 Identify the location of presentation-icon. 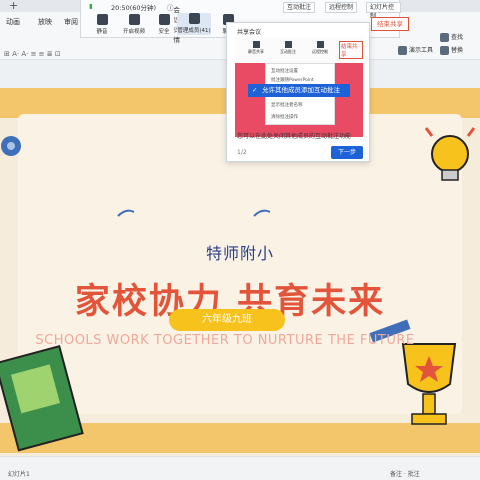
(402, 50).